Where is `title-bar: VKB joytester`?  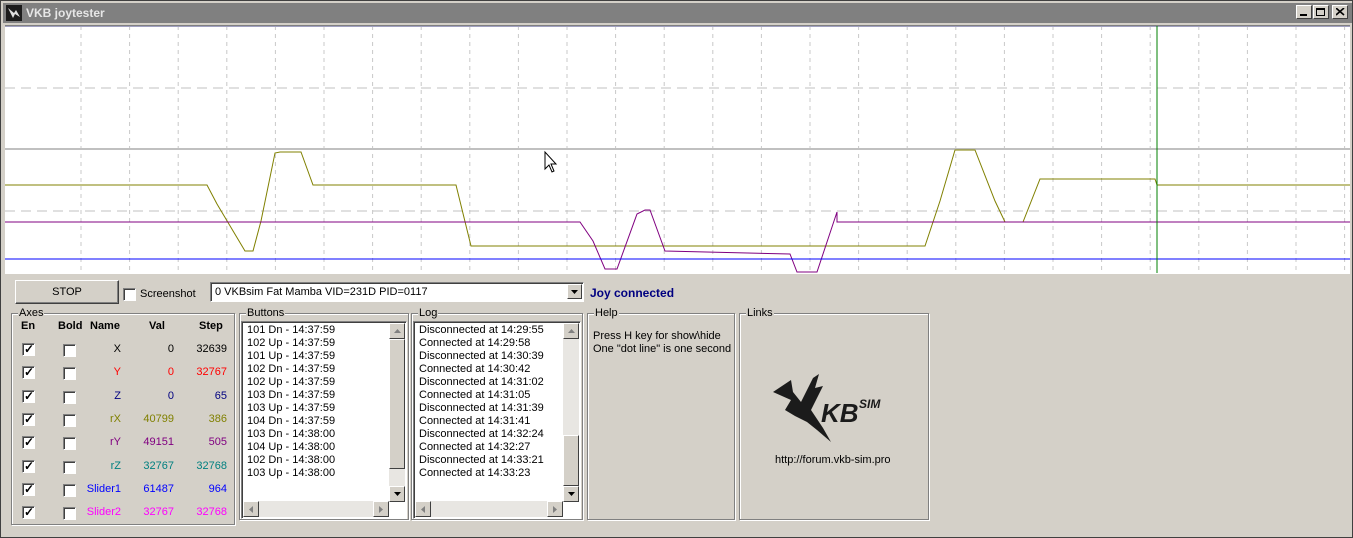
title-bar: VKB joytester is located at coordinates (677, 13).